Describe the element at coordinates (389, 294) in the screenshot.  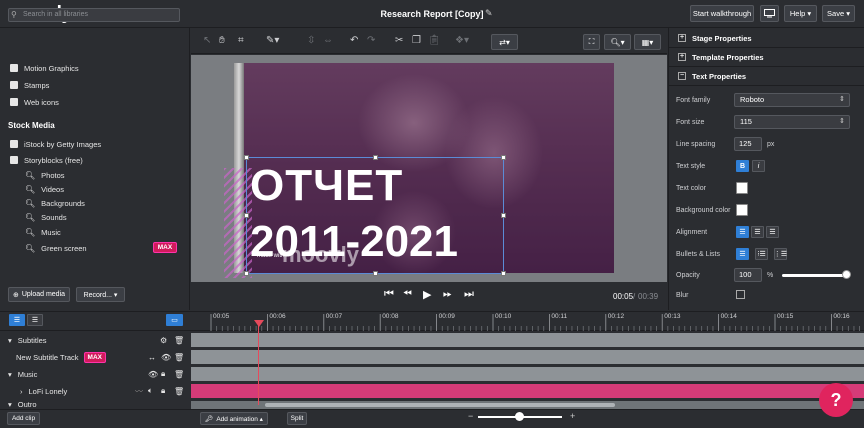
I see `skip-start-icon: ⏮︎` at that location.